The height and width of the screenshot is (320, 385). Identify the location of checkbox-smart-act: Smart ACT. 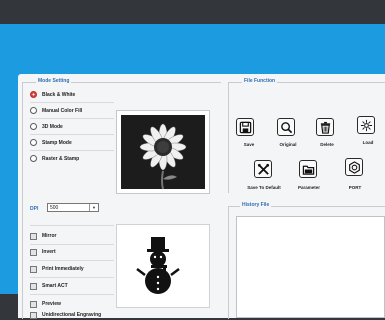
(49, 286).